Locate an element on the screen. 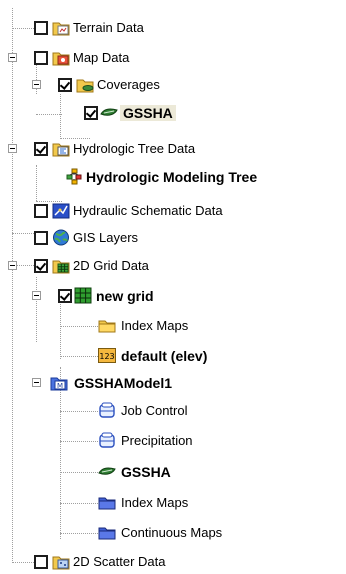 The width and height of the screenshot is (346, 574). model-folder-icon: M is located at coordinates (59, 382).